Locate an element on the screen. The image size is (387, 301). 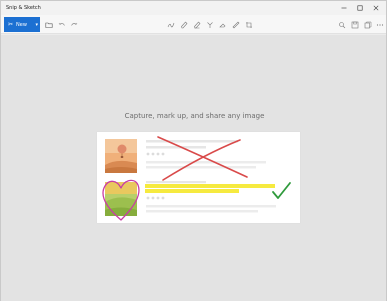
pencil-icon is located at coordinates (196, 24).